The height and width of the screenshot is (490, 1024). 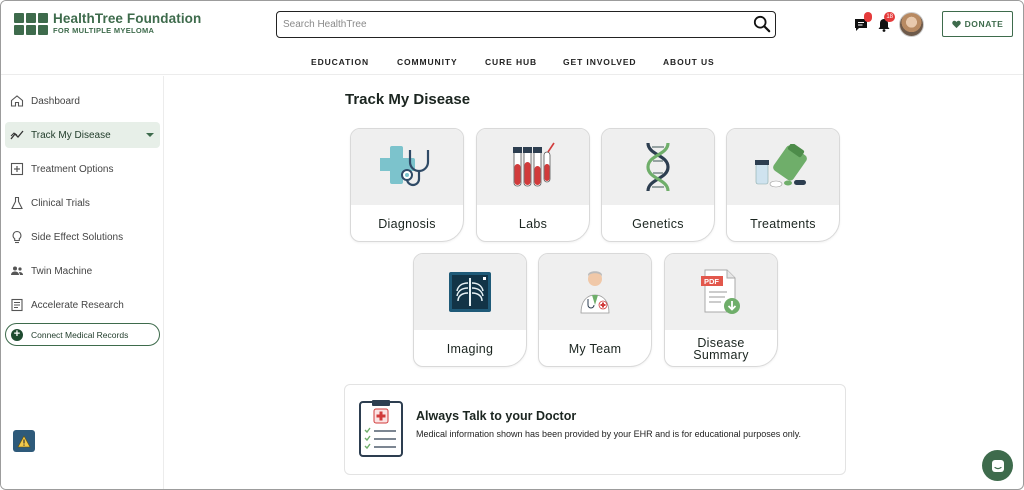 I want to click on card-label: Disease Summary, so click(x=721, y=348).